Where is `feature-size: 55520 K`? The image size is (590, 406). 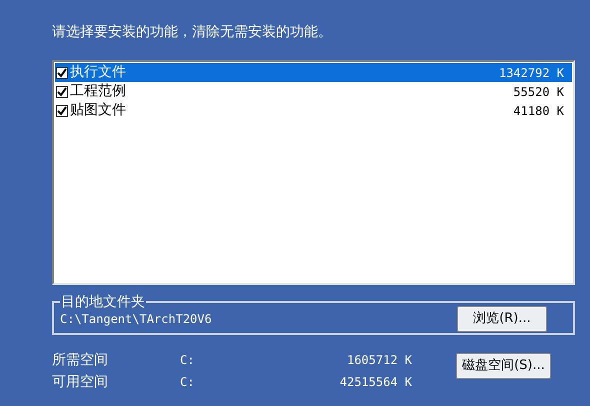 feature-size: 55520 K is located at coordinates (538, 92).